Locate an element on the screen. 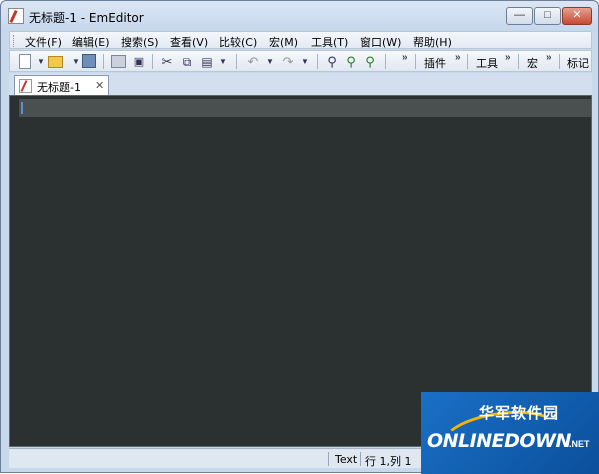  document-icon is located at coordinates (25, 86).